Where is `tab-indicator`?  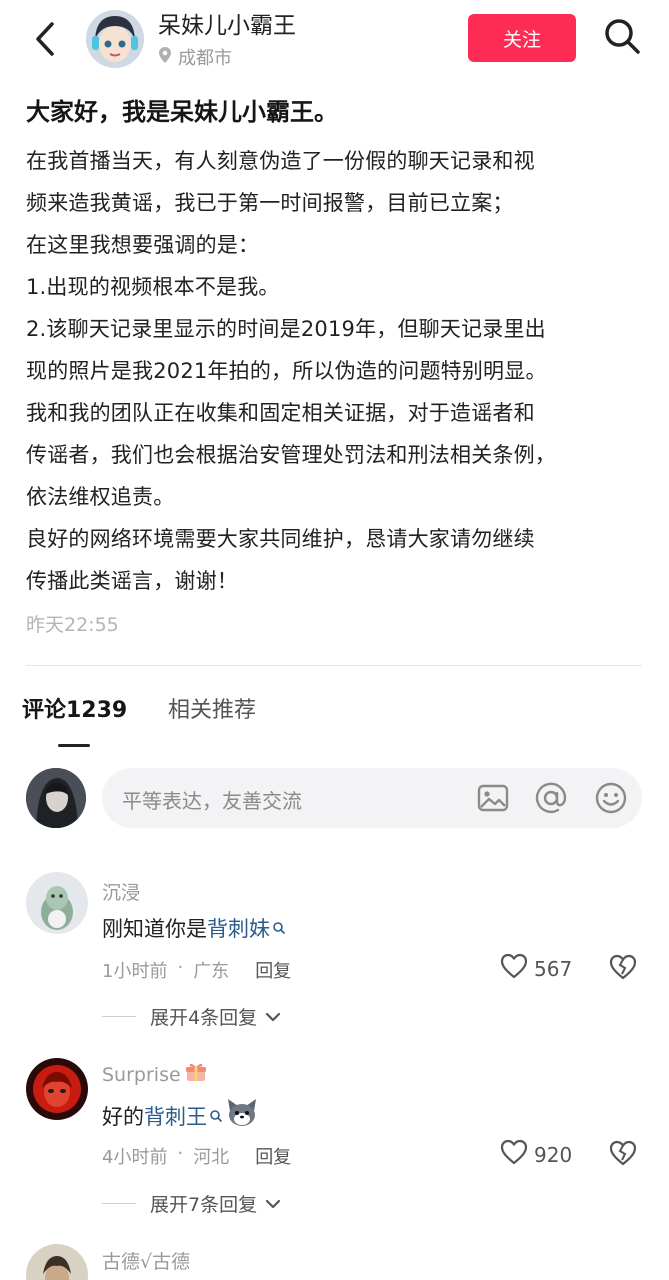
tab-indicator is located at coordinates (74, 745).